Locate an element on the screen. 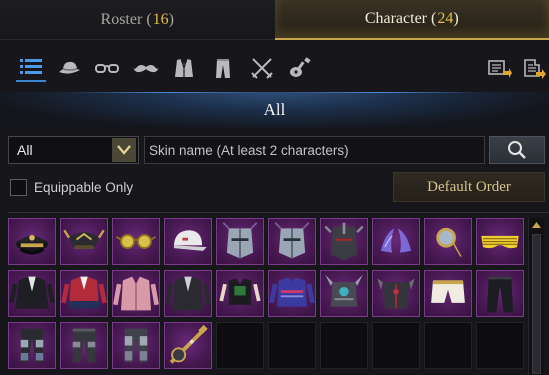 This screenshot has height=375, width=549. category-select-value: All is located at coordinates (25, 150).